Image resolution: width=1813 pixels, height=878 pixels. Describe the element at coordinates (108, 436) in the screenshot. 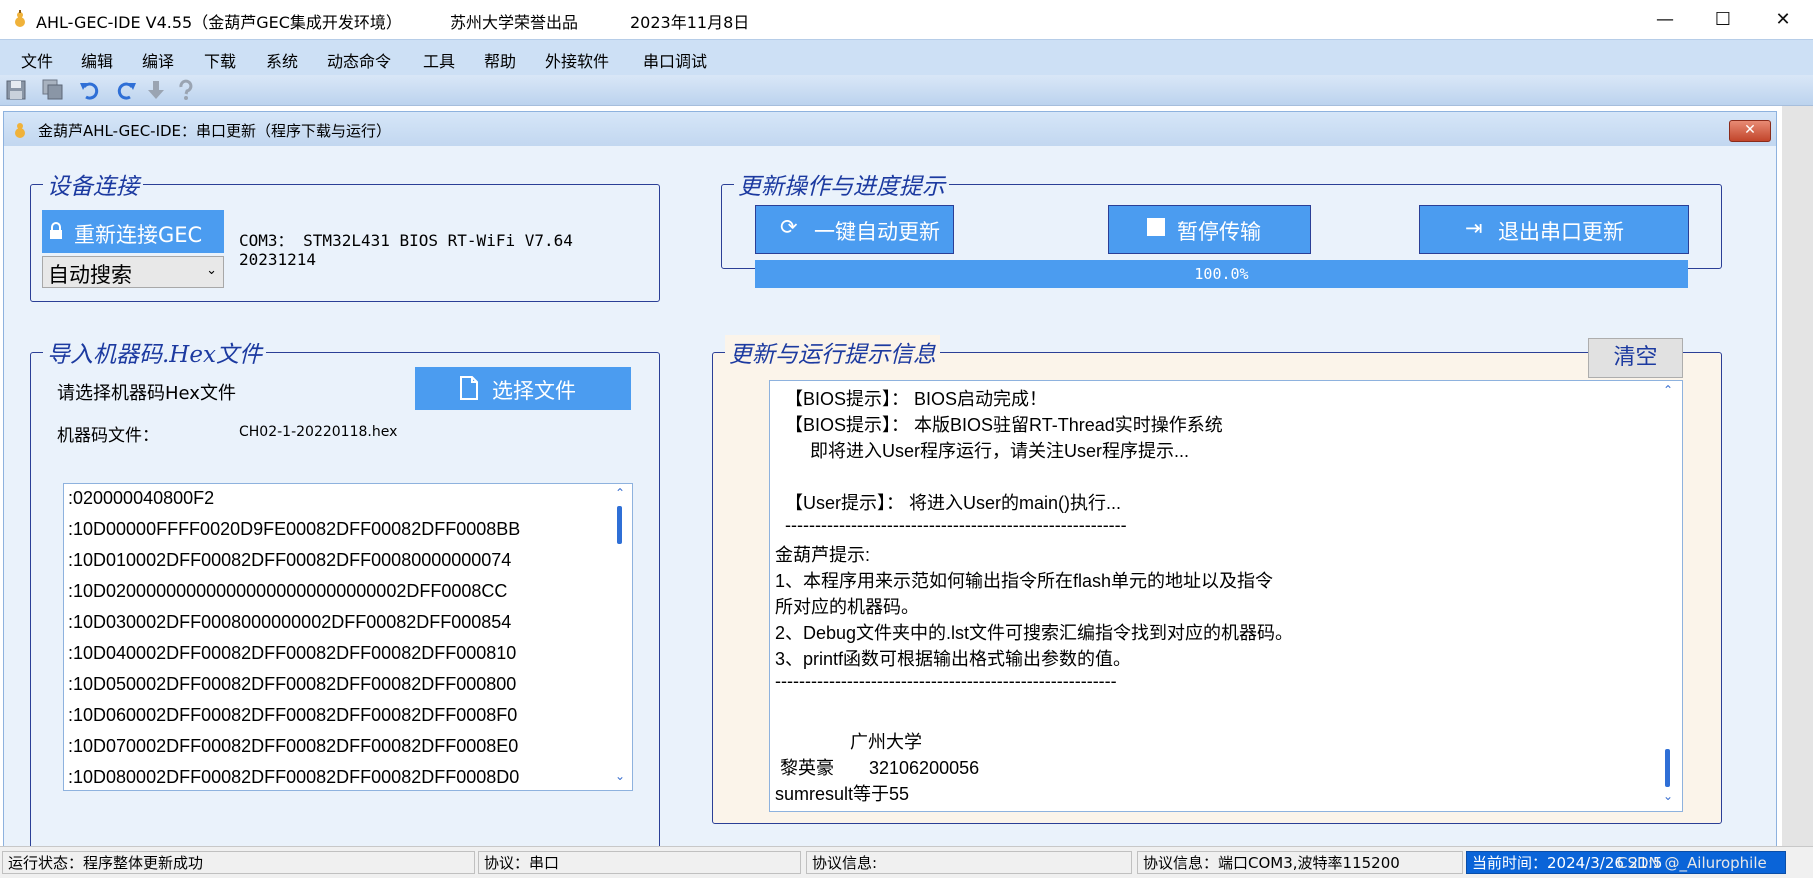

I see `hex-file-label: 机器码文件：` at that location.